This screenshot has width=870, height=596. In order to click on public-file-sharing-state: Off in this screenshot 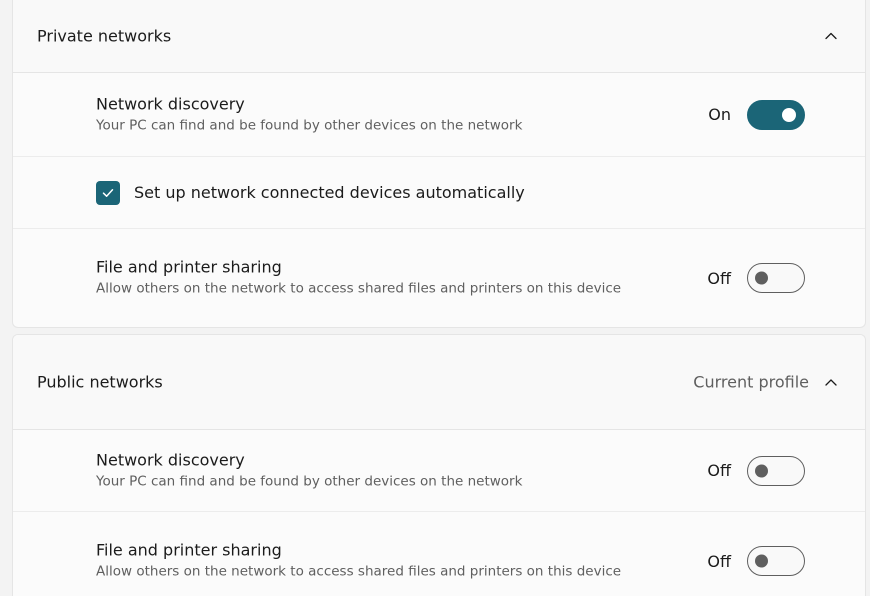, I will do `click(719, 561)`.